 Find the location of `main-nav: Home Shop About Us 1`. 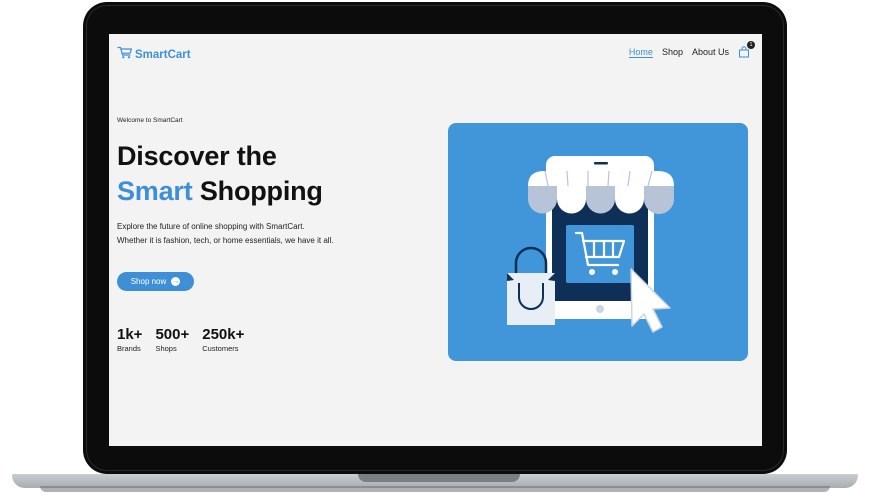

main-nav: Home Shop About Us 1 is located at coordinates (692, 49).